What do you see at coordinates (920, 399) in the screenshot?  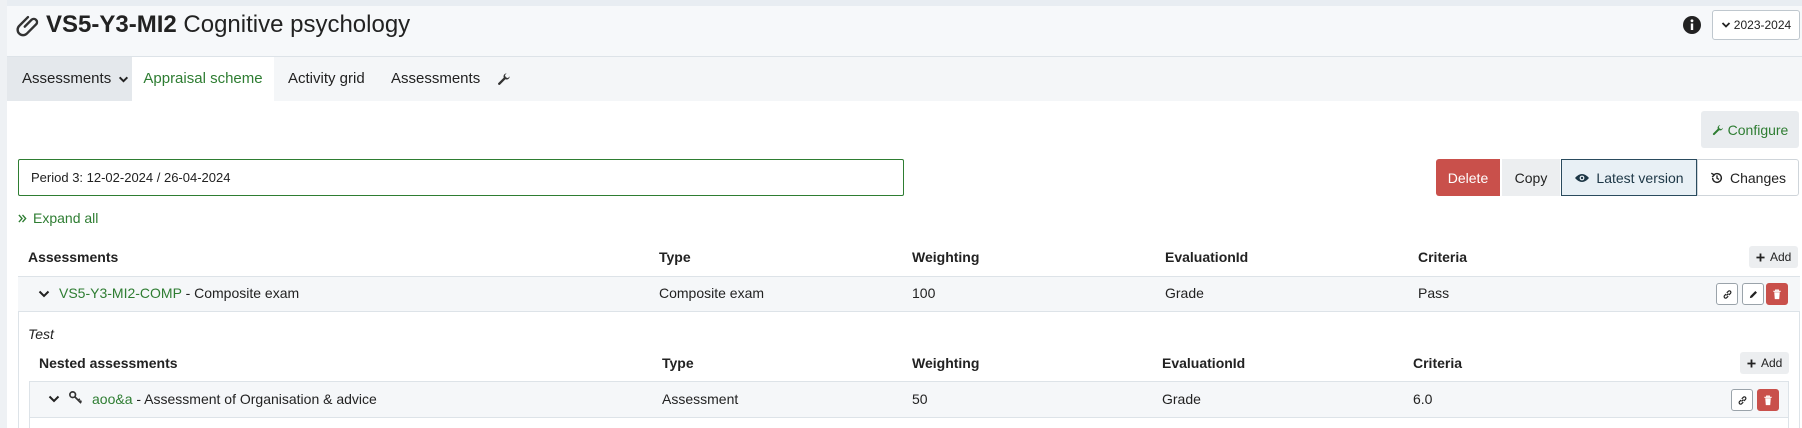 I see `nested-weighting-cell: 50` at bounding box center [920, 399].